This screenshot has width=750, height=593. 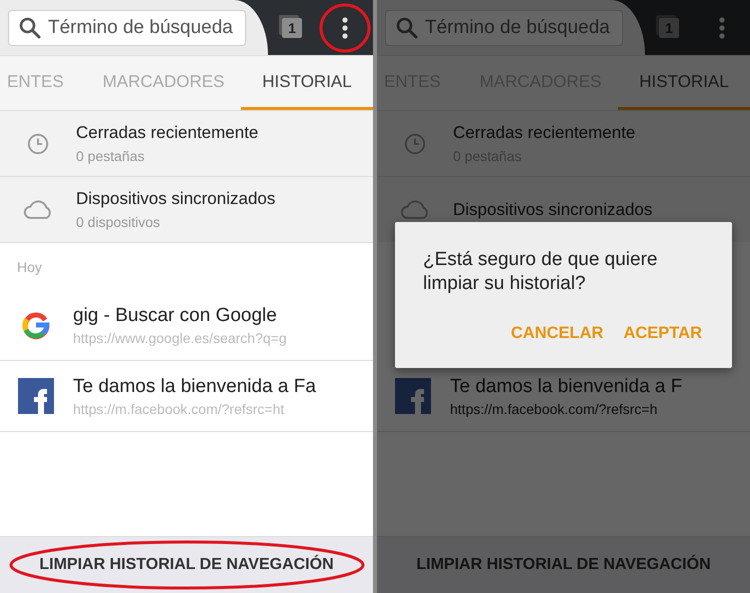 What do you see at coordinates (29, 267) in the screenshot?
I see `day-label: Hoy` at bounding box center [29, 267].